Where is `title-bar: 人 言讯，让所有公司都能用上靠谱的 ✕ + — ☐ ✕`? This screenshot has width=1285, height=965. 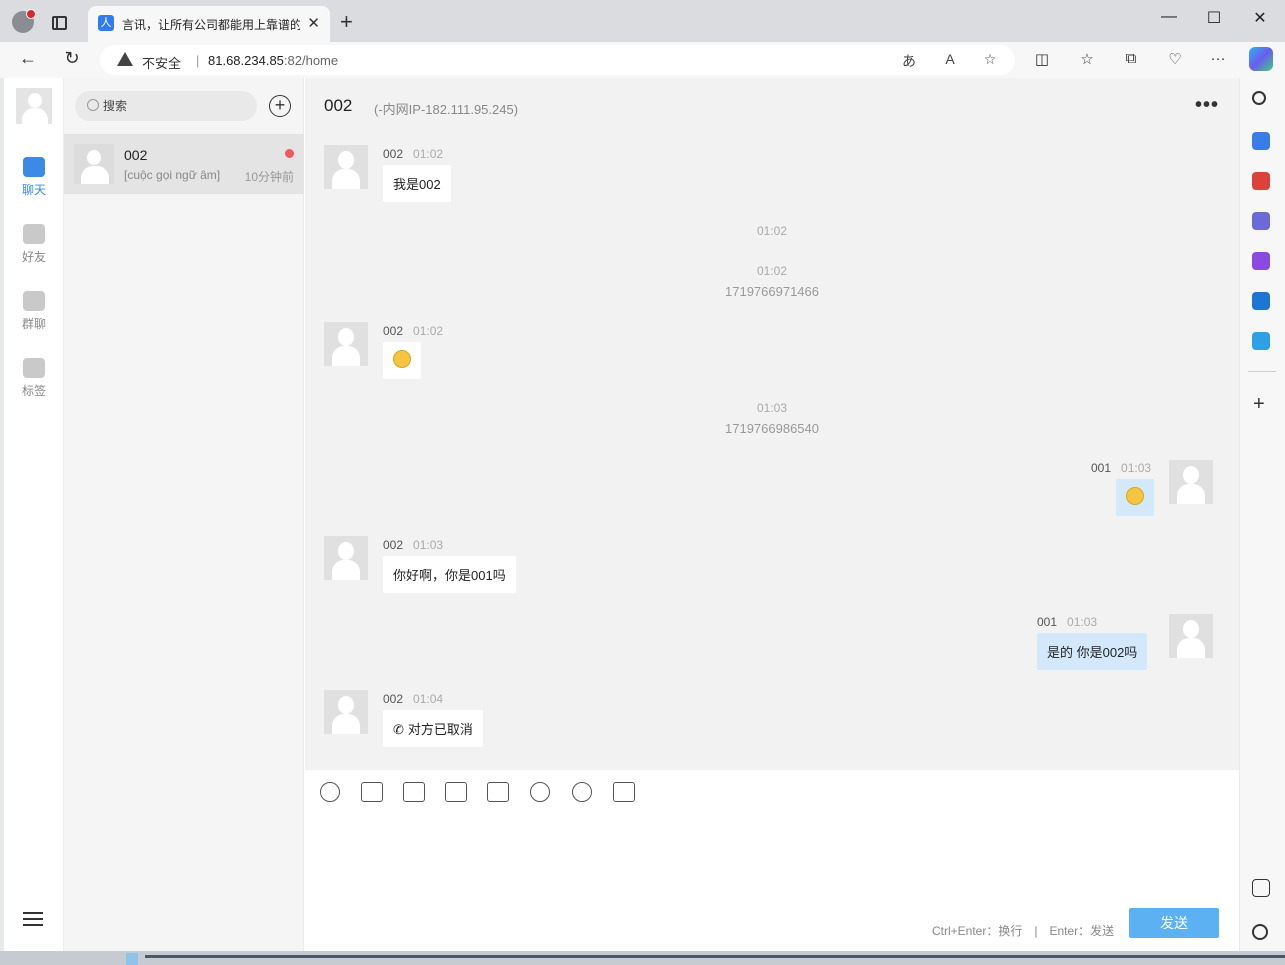
title-bar: 人 言讯，让所有公司都能用上靠谱的 ✕ + — ☐ ✕ is located at coordinates (642, 21).